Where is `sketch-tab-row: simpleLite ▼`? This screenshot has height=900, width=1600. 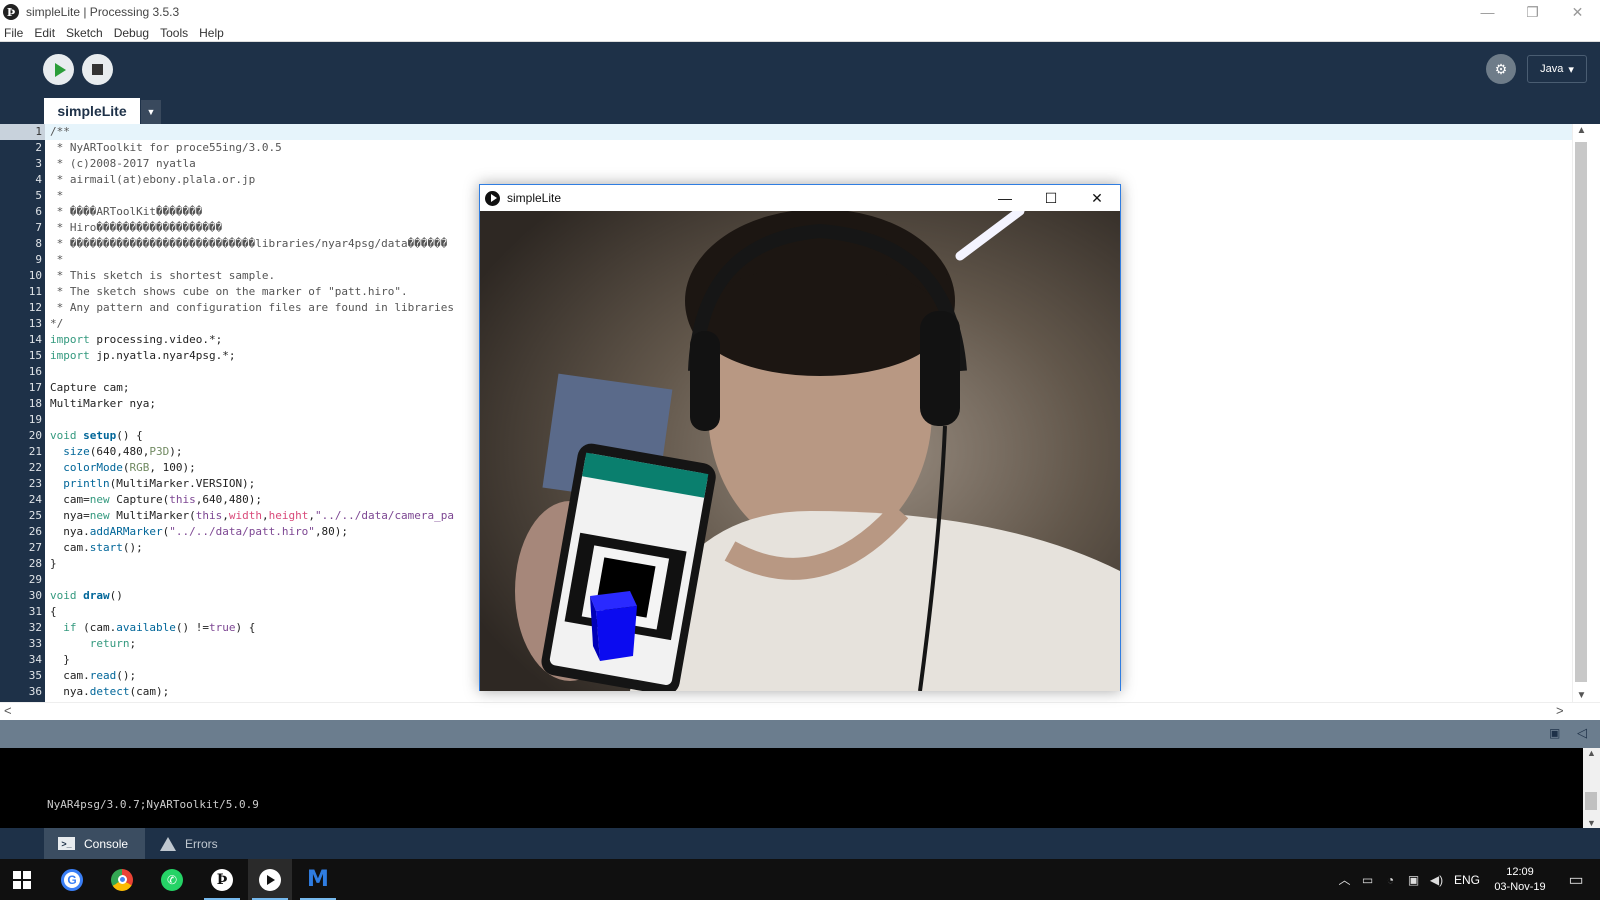 sketch-tab-row: simpleLite ▼ is located at coordinates (800, 111).